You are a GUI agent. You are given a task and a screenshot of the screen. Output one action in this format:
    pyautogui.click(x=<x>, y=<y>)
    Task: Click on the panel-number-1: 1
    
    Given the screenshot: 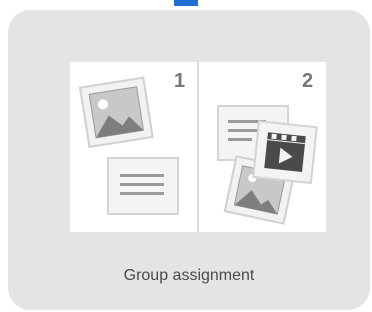 What is the action you would take?
    pyautogui.click(x=180, y=81)
    